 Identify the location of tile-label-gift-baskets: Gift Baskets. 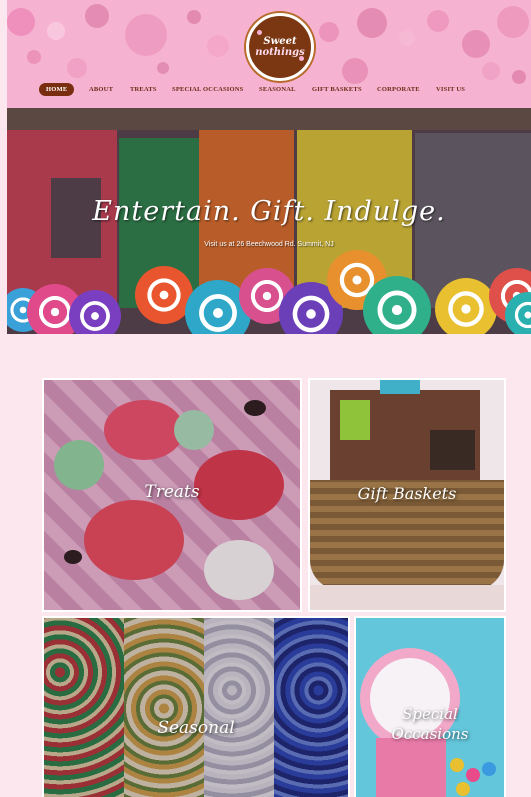
(407, 493).